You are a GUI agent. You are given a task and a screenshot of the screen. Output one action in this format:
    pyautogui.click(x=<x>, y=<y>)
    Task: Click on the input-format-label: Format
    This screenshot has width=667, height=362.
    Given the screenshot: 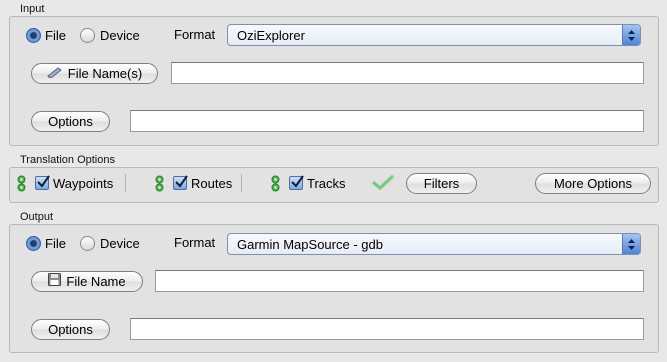 What is the action you would take?
    pyautogui.click(x=195, y=34)
    